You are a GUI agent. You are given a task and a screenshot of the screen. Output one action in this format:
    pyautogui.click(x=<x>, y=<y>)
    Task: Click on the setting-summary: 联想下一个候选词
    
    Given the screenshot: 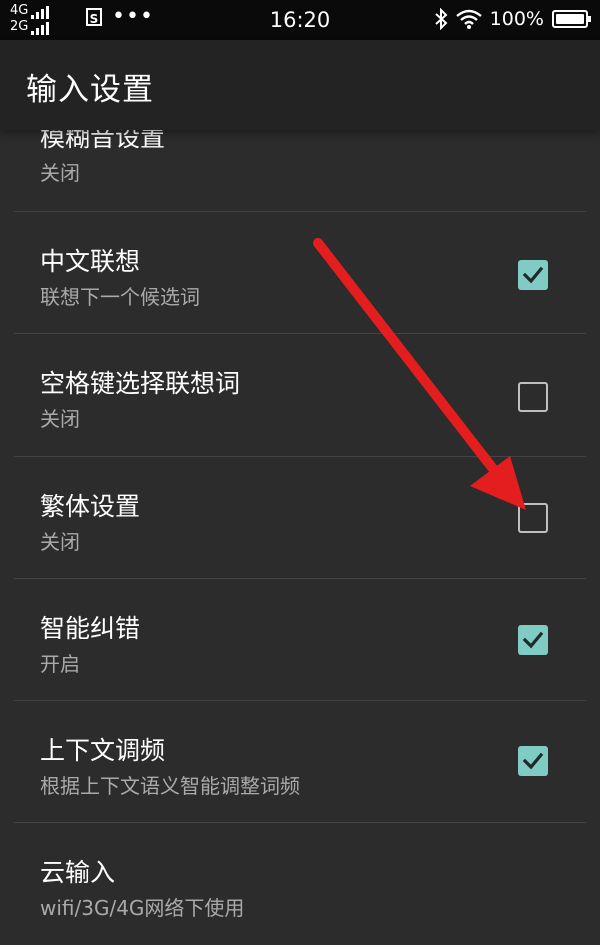 What is the action you would take?
    pyautogui.click(x=120, y=297)
    